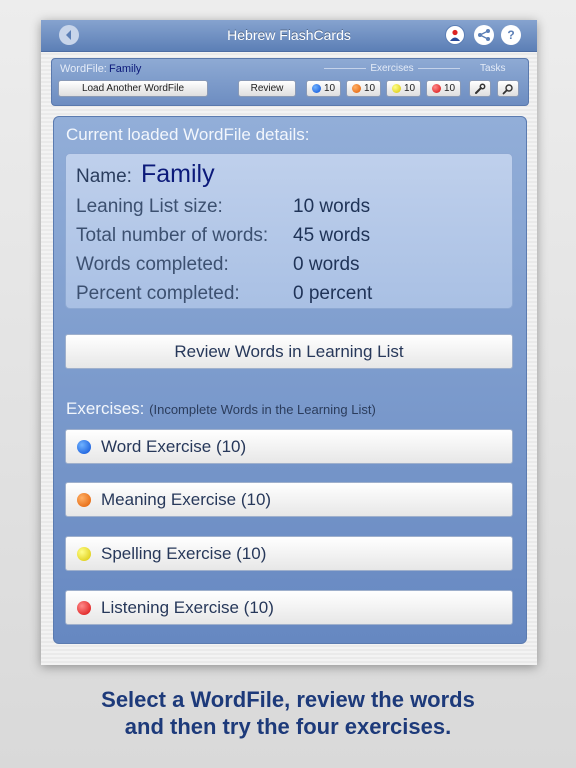 The image size is (576, 768). Describe the element at coordinates (493, 68) in the screenshot. I see `tasks-label: Tasks` at that location.